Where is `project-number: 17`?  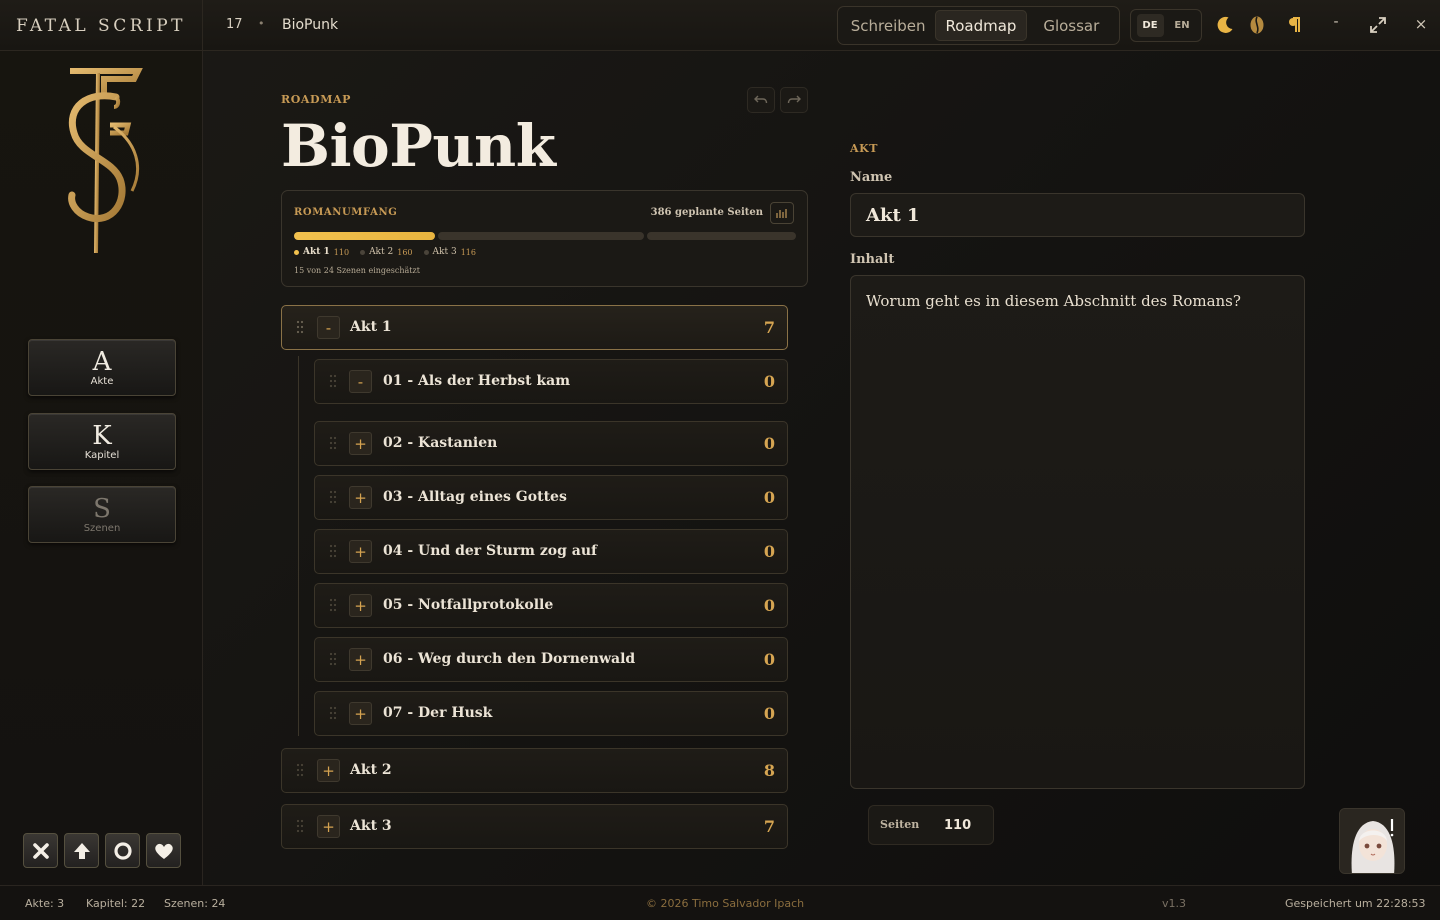
project-number: 17 is located at coordinates (234, 24).